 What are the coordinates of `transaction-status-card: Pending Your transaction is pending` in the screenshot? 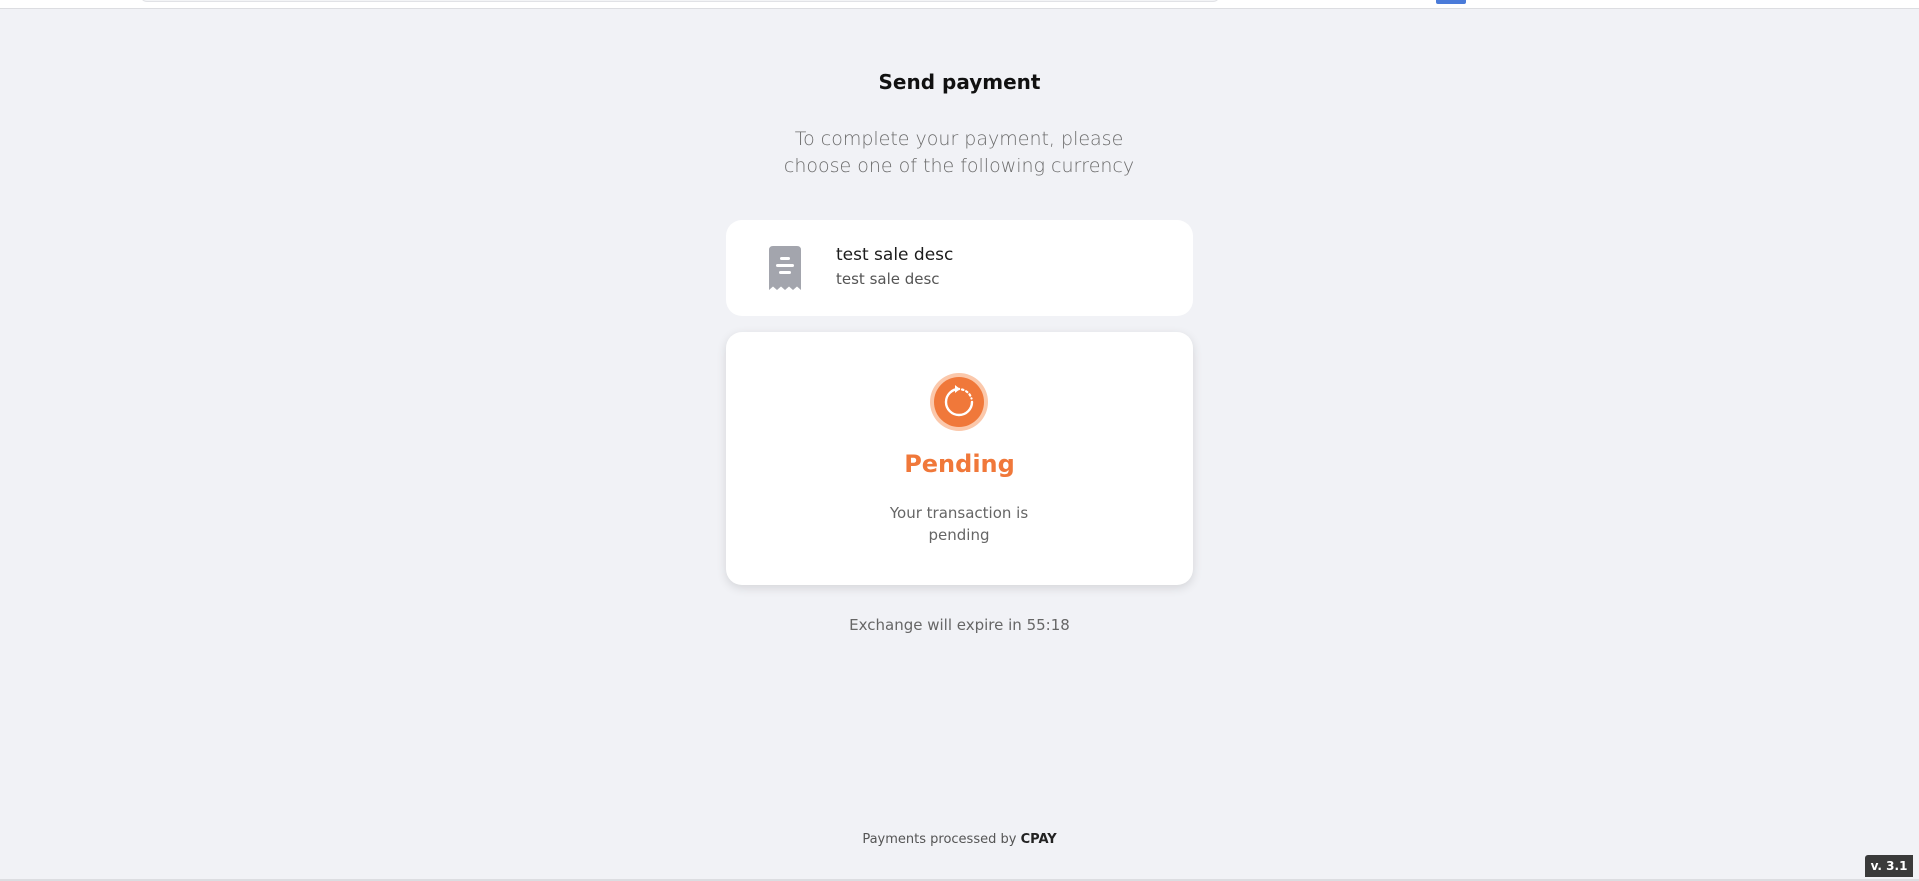 It's located at (959, 458).